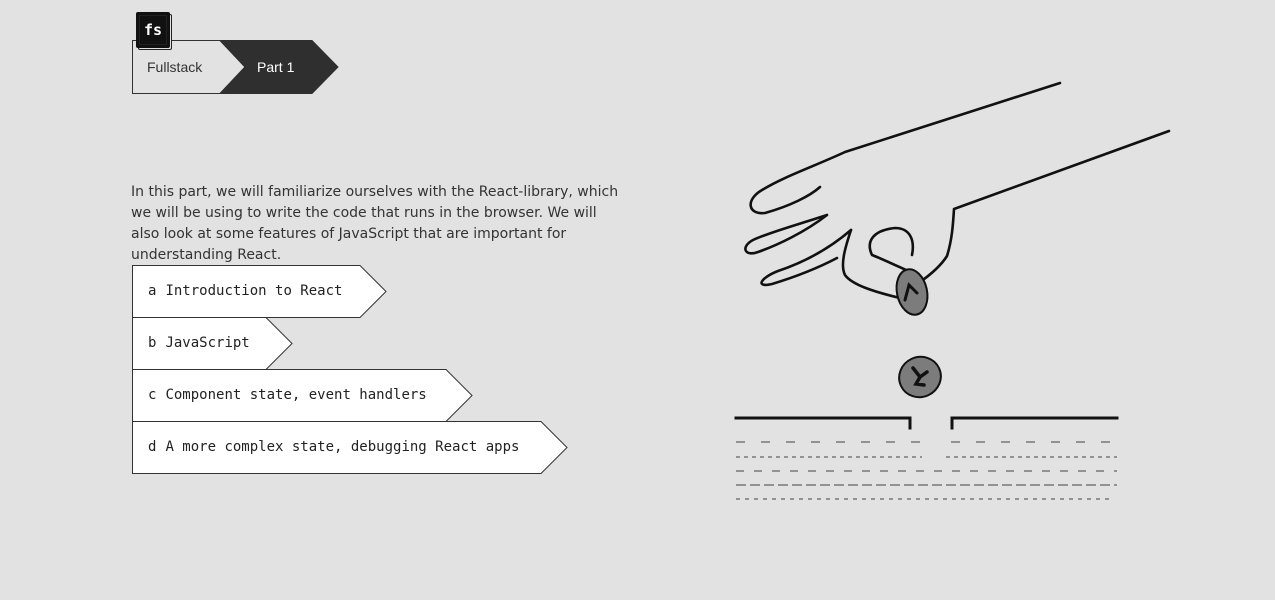  I want to click on falling-coin-icon, so click(920, 377).